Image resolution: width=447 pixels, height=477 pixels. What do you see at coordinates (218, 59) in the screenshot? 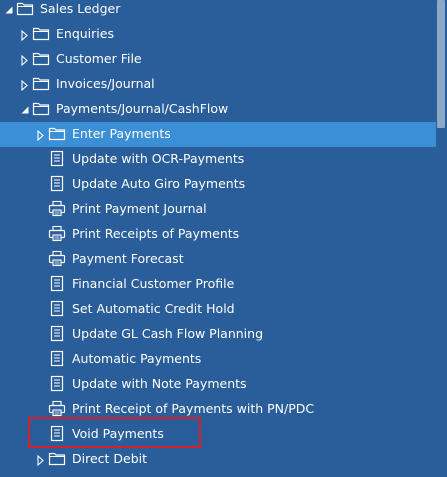
I see `tree-item-customer-file: Customer File` at bounding box center [218, 59].